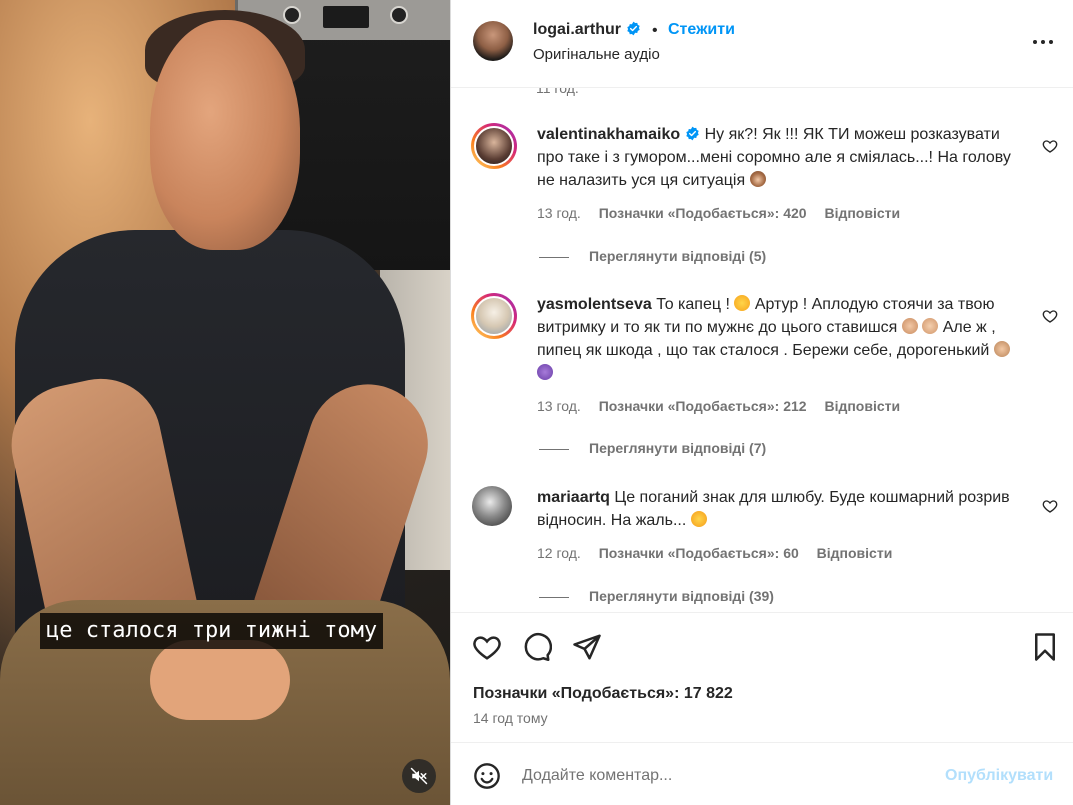  I want to click on follow-button: Стежити, so click(701, 30).